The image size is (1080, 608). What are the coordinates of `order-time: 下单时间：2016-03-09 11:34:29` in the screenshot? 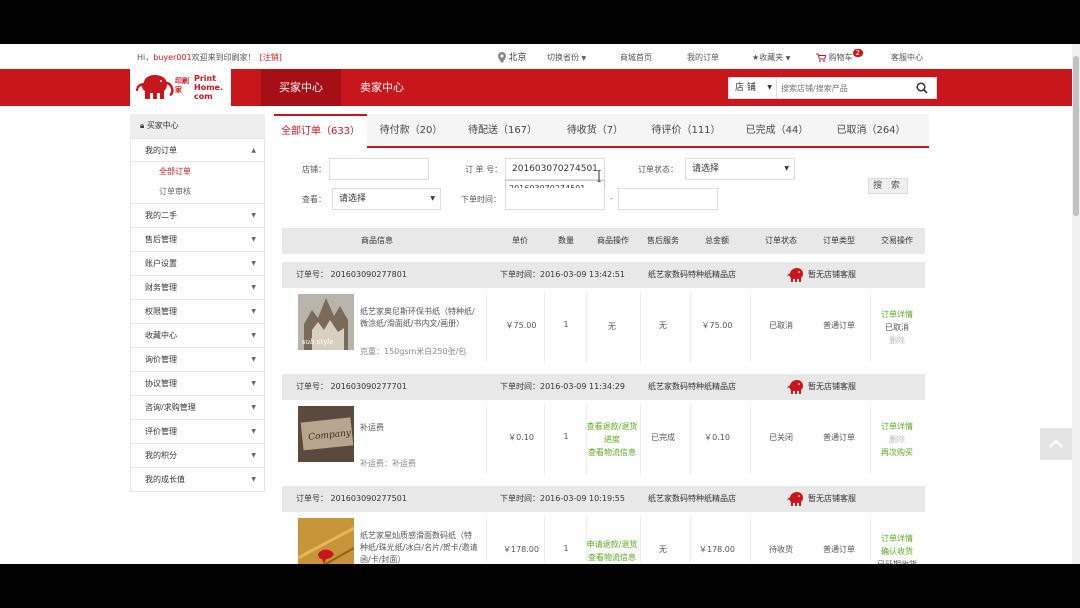 It's located at (562, 386).